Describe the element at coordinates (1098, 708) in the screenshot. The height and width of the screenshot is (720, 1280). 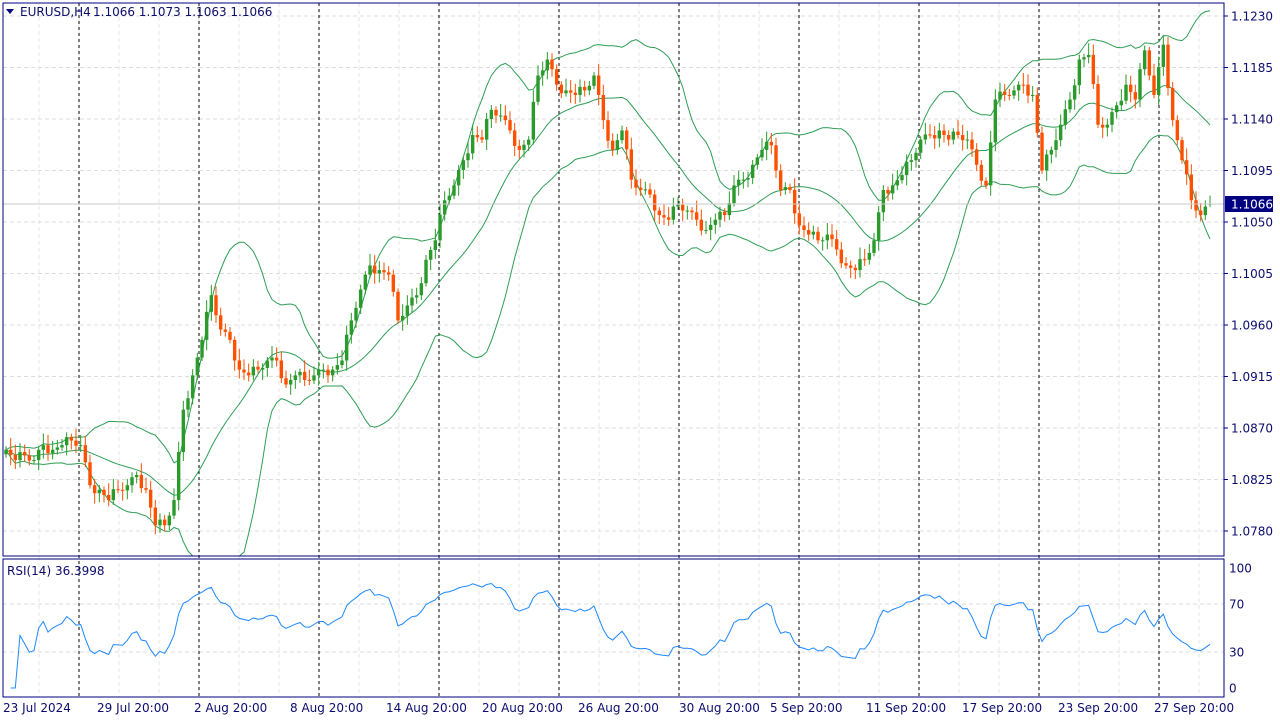
I see `time-tick-label: 23 Sep 20:00` at that location.